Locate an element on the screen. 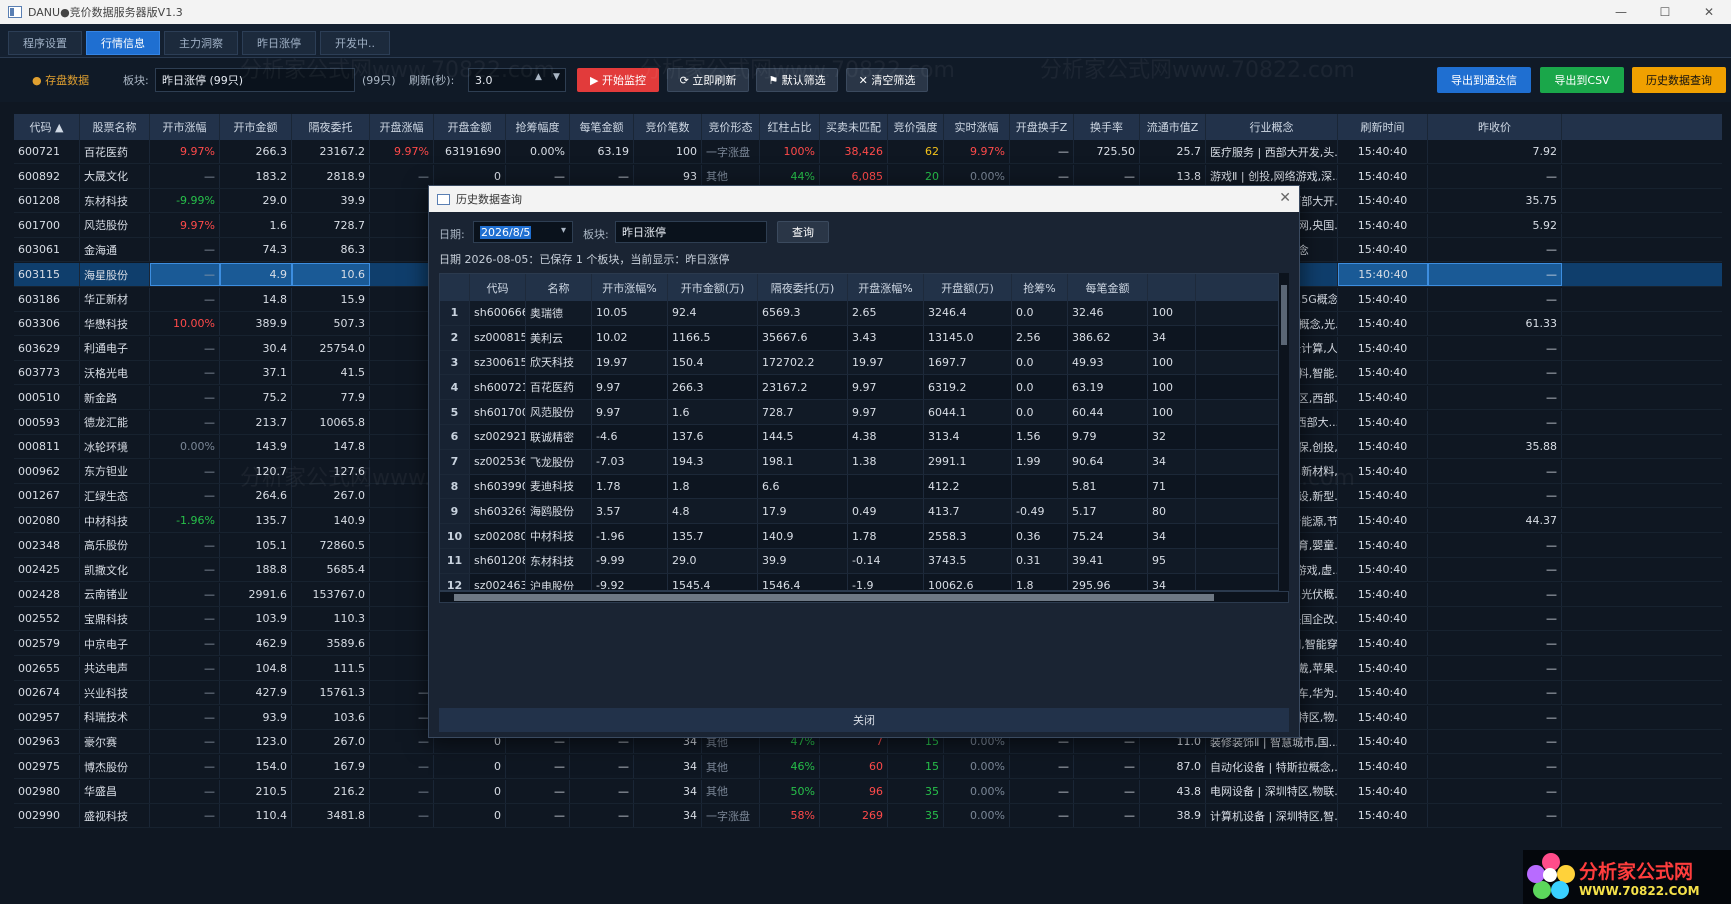  history-column-header: 开盘涨幅% is located at coordinates (886, 287).